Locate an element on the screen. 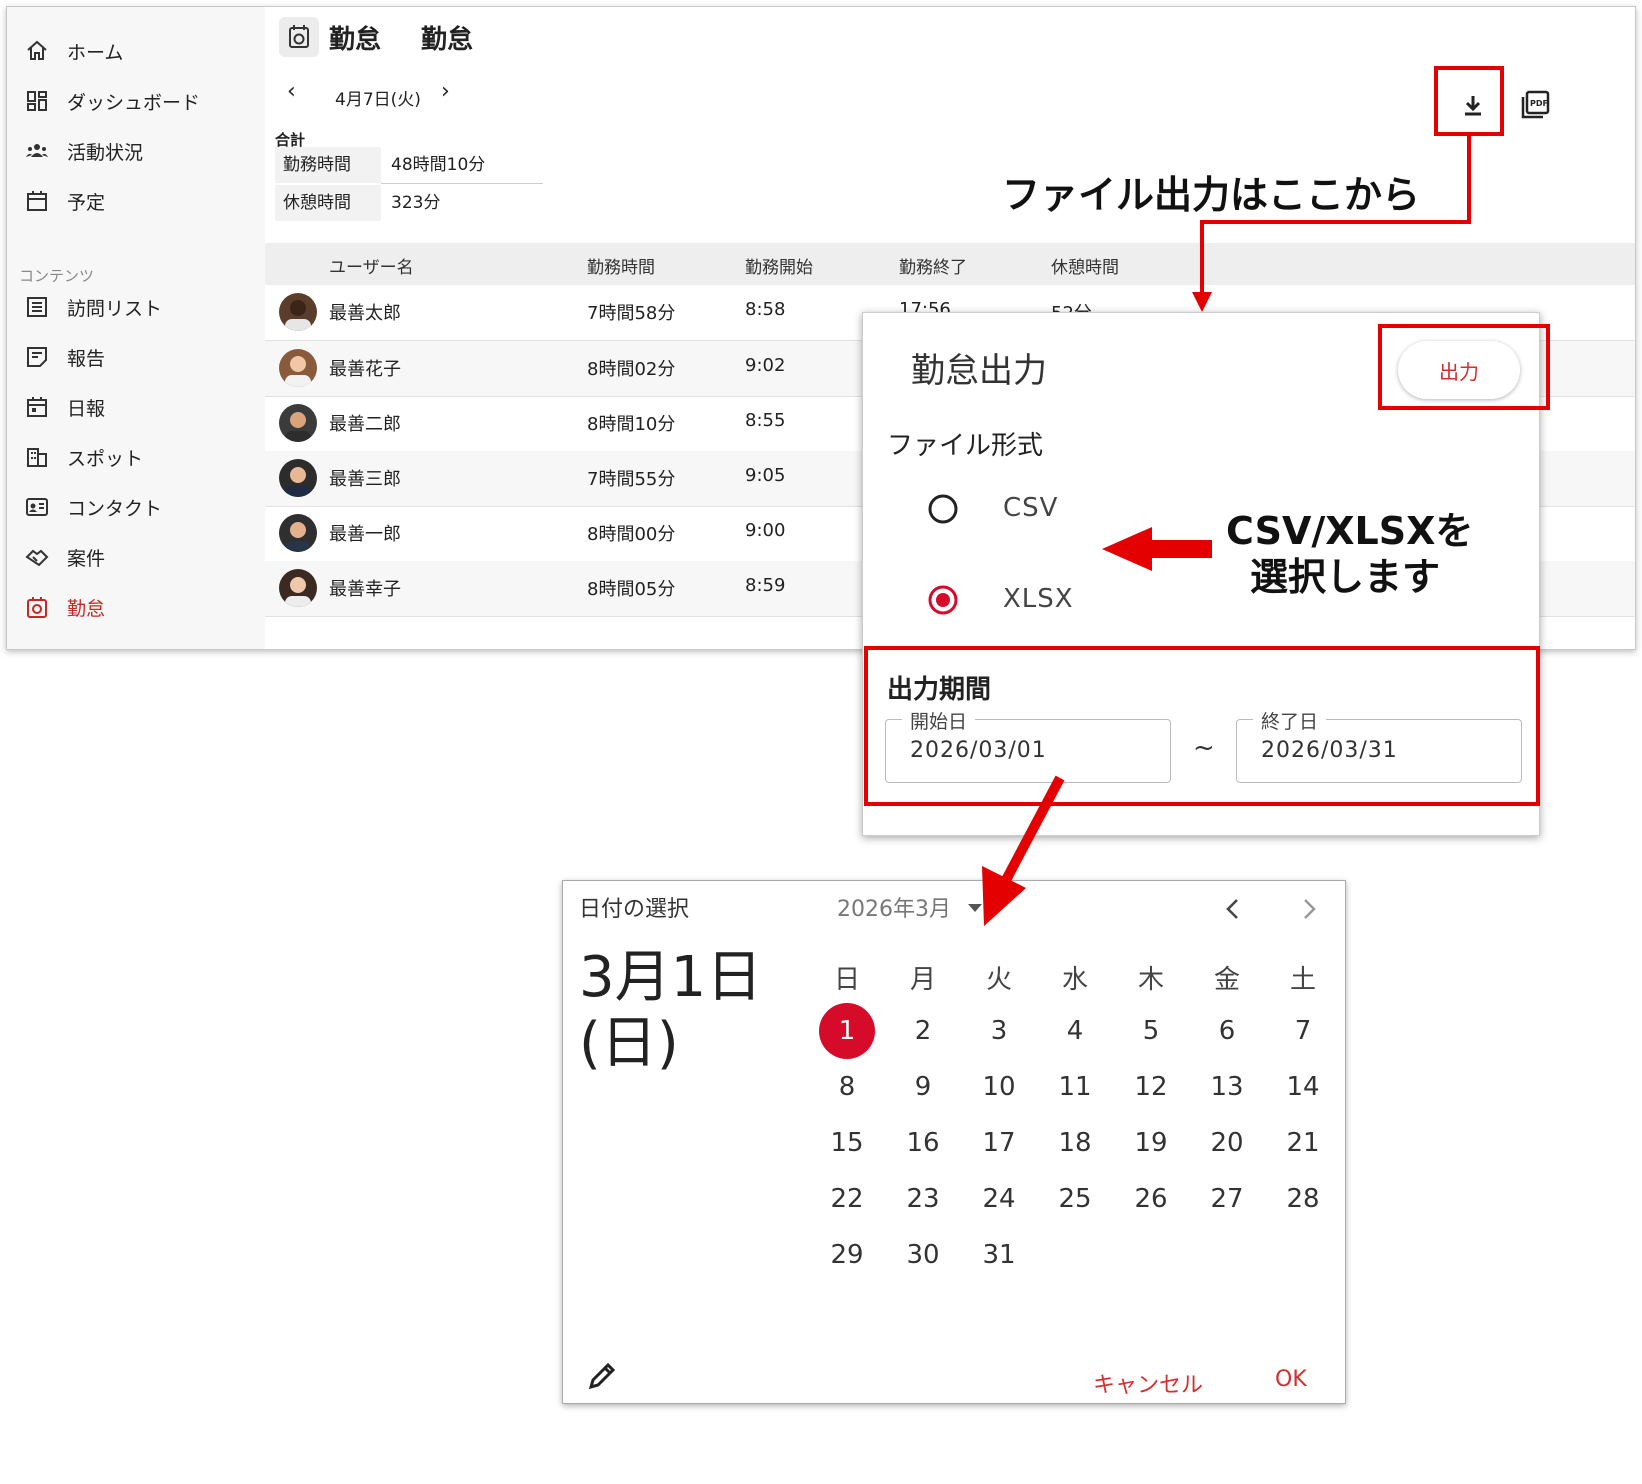 The width and height of the screenshot is (1642, 1484). month-selector: 2026年3月 is located at coordinates (894, 907).